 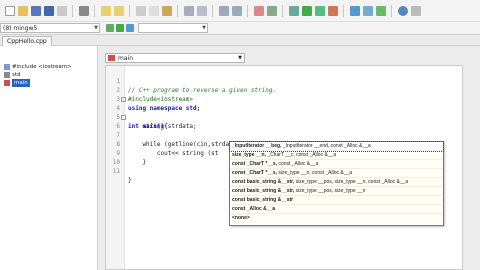 What do you see at coordinates (402, 10) in the screenshot?
I see `help-icon` at bounding box center [402, 10].